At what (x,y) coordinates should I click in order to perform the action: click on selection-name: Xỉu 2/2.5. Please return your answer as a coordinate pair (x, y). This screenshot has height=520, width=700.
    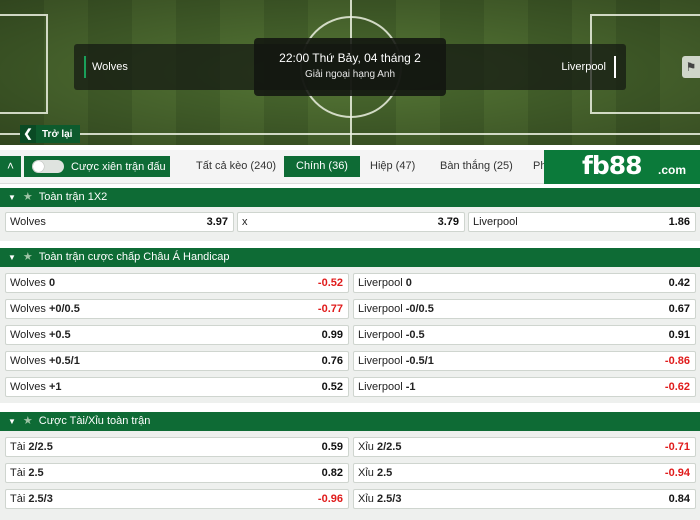
    Looking at the image, I should click on (379, 447).